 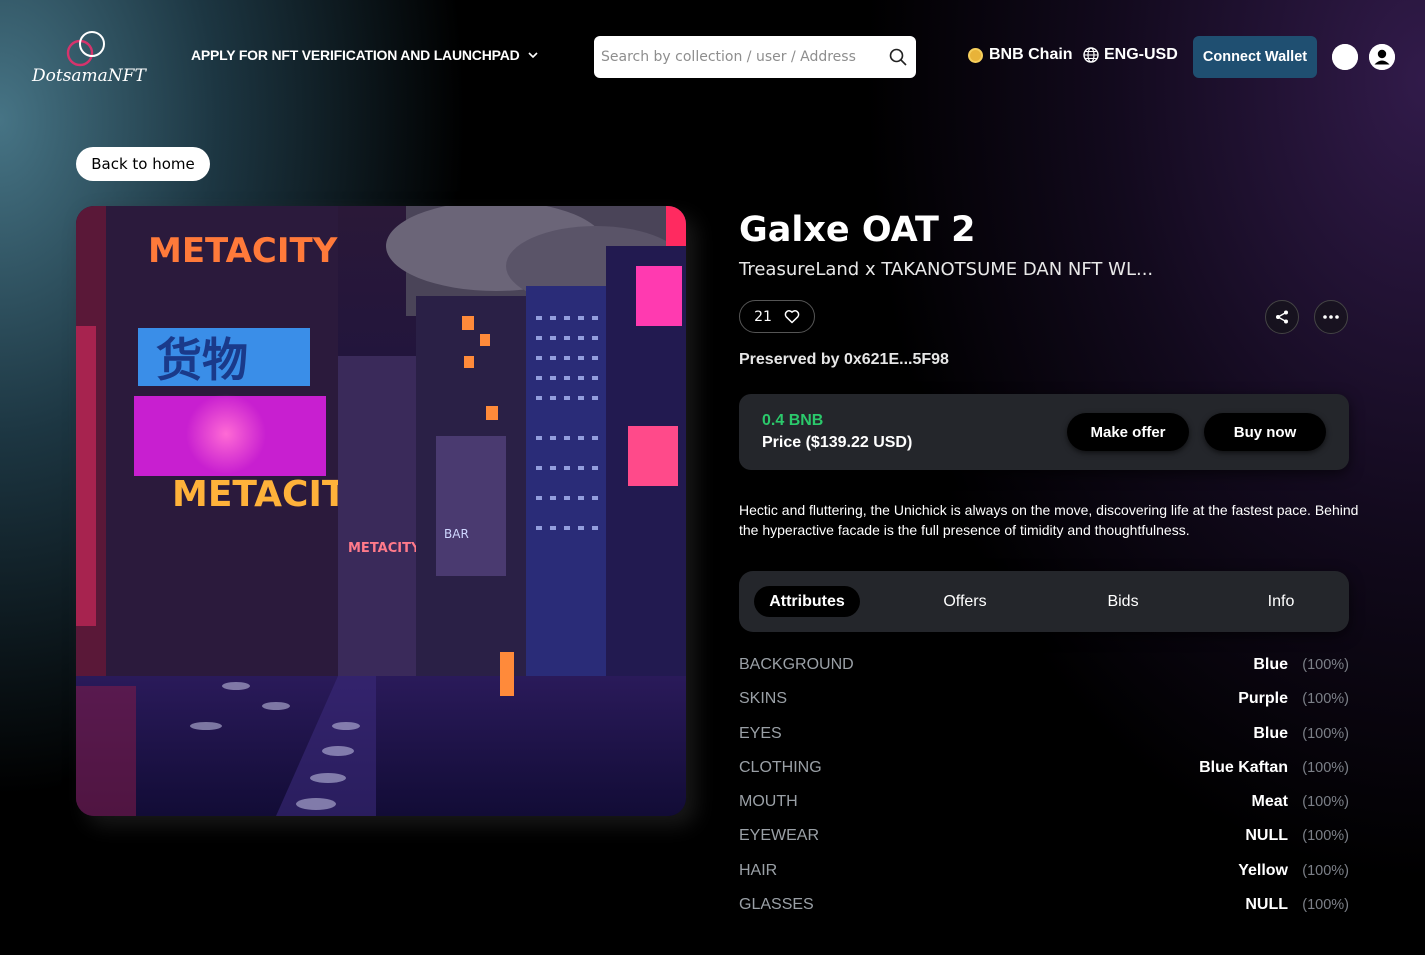 What do you see at coordinates (1243, 767) in the screenshot?
I see `attribute-value: Blue Kaftan` at bounding box center [1243, 767].